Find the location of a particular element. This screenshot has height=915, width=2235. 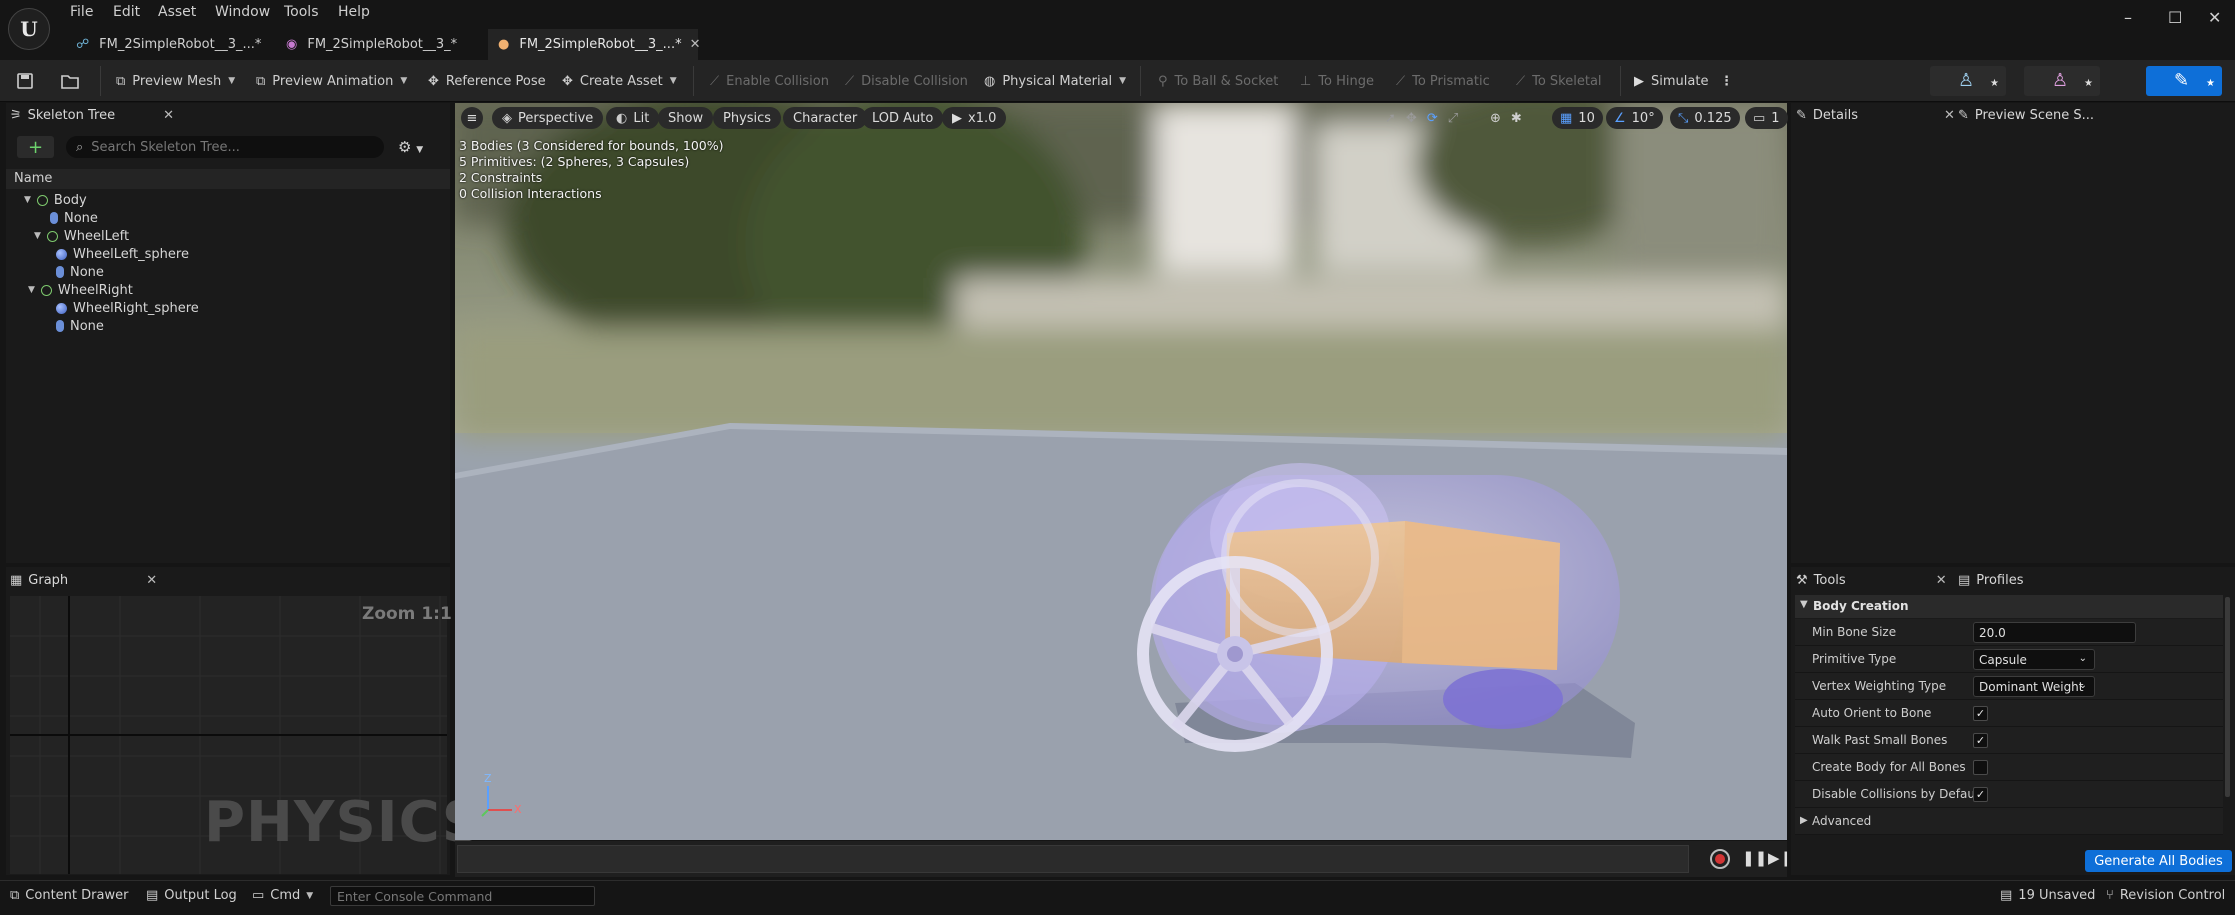

play-speed-button: ▶ x1.0 is located at coordinates (974, 118).